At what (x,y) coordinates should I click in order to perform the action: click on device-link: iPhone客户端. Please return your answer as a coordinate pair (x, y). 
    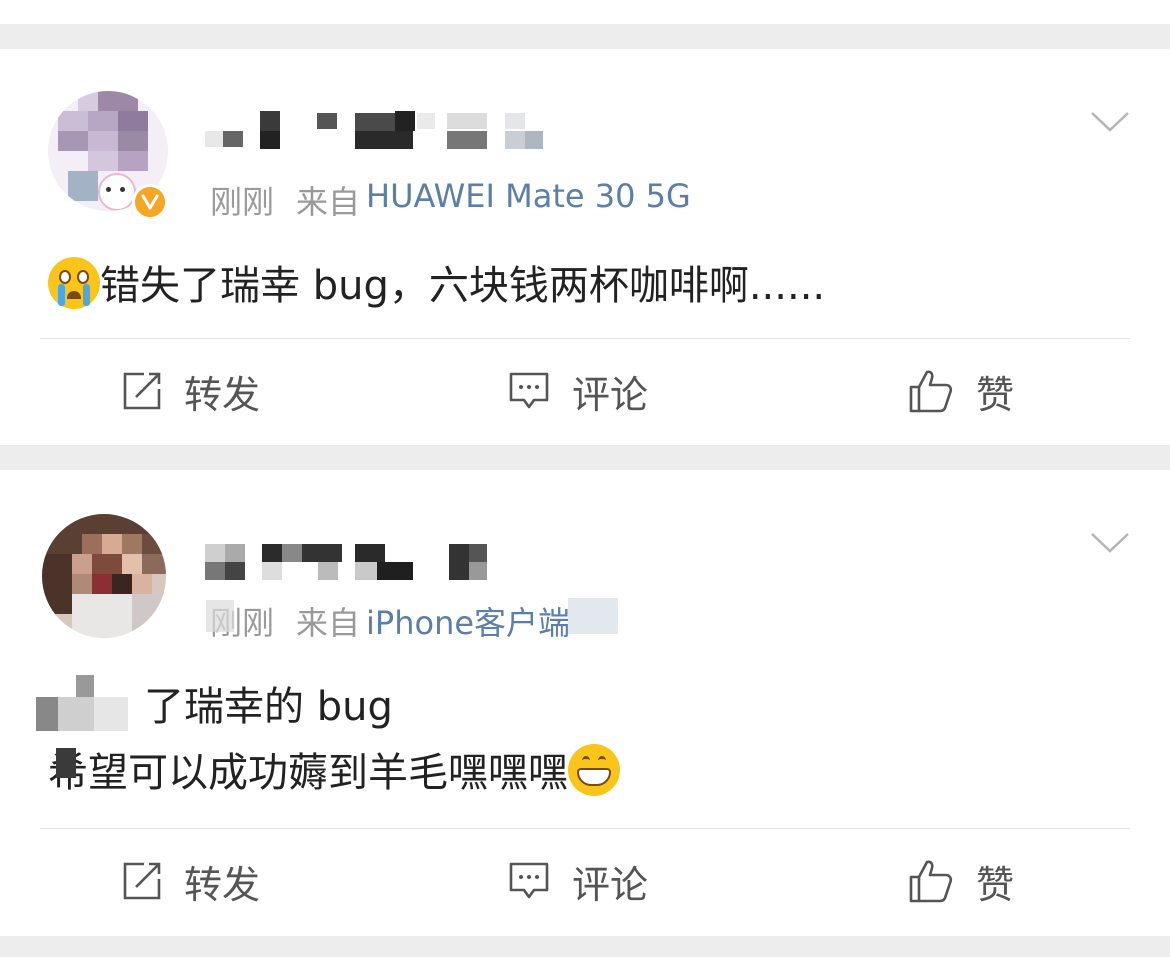
    Looking at the image, I should click on (468, 621).